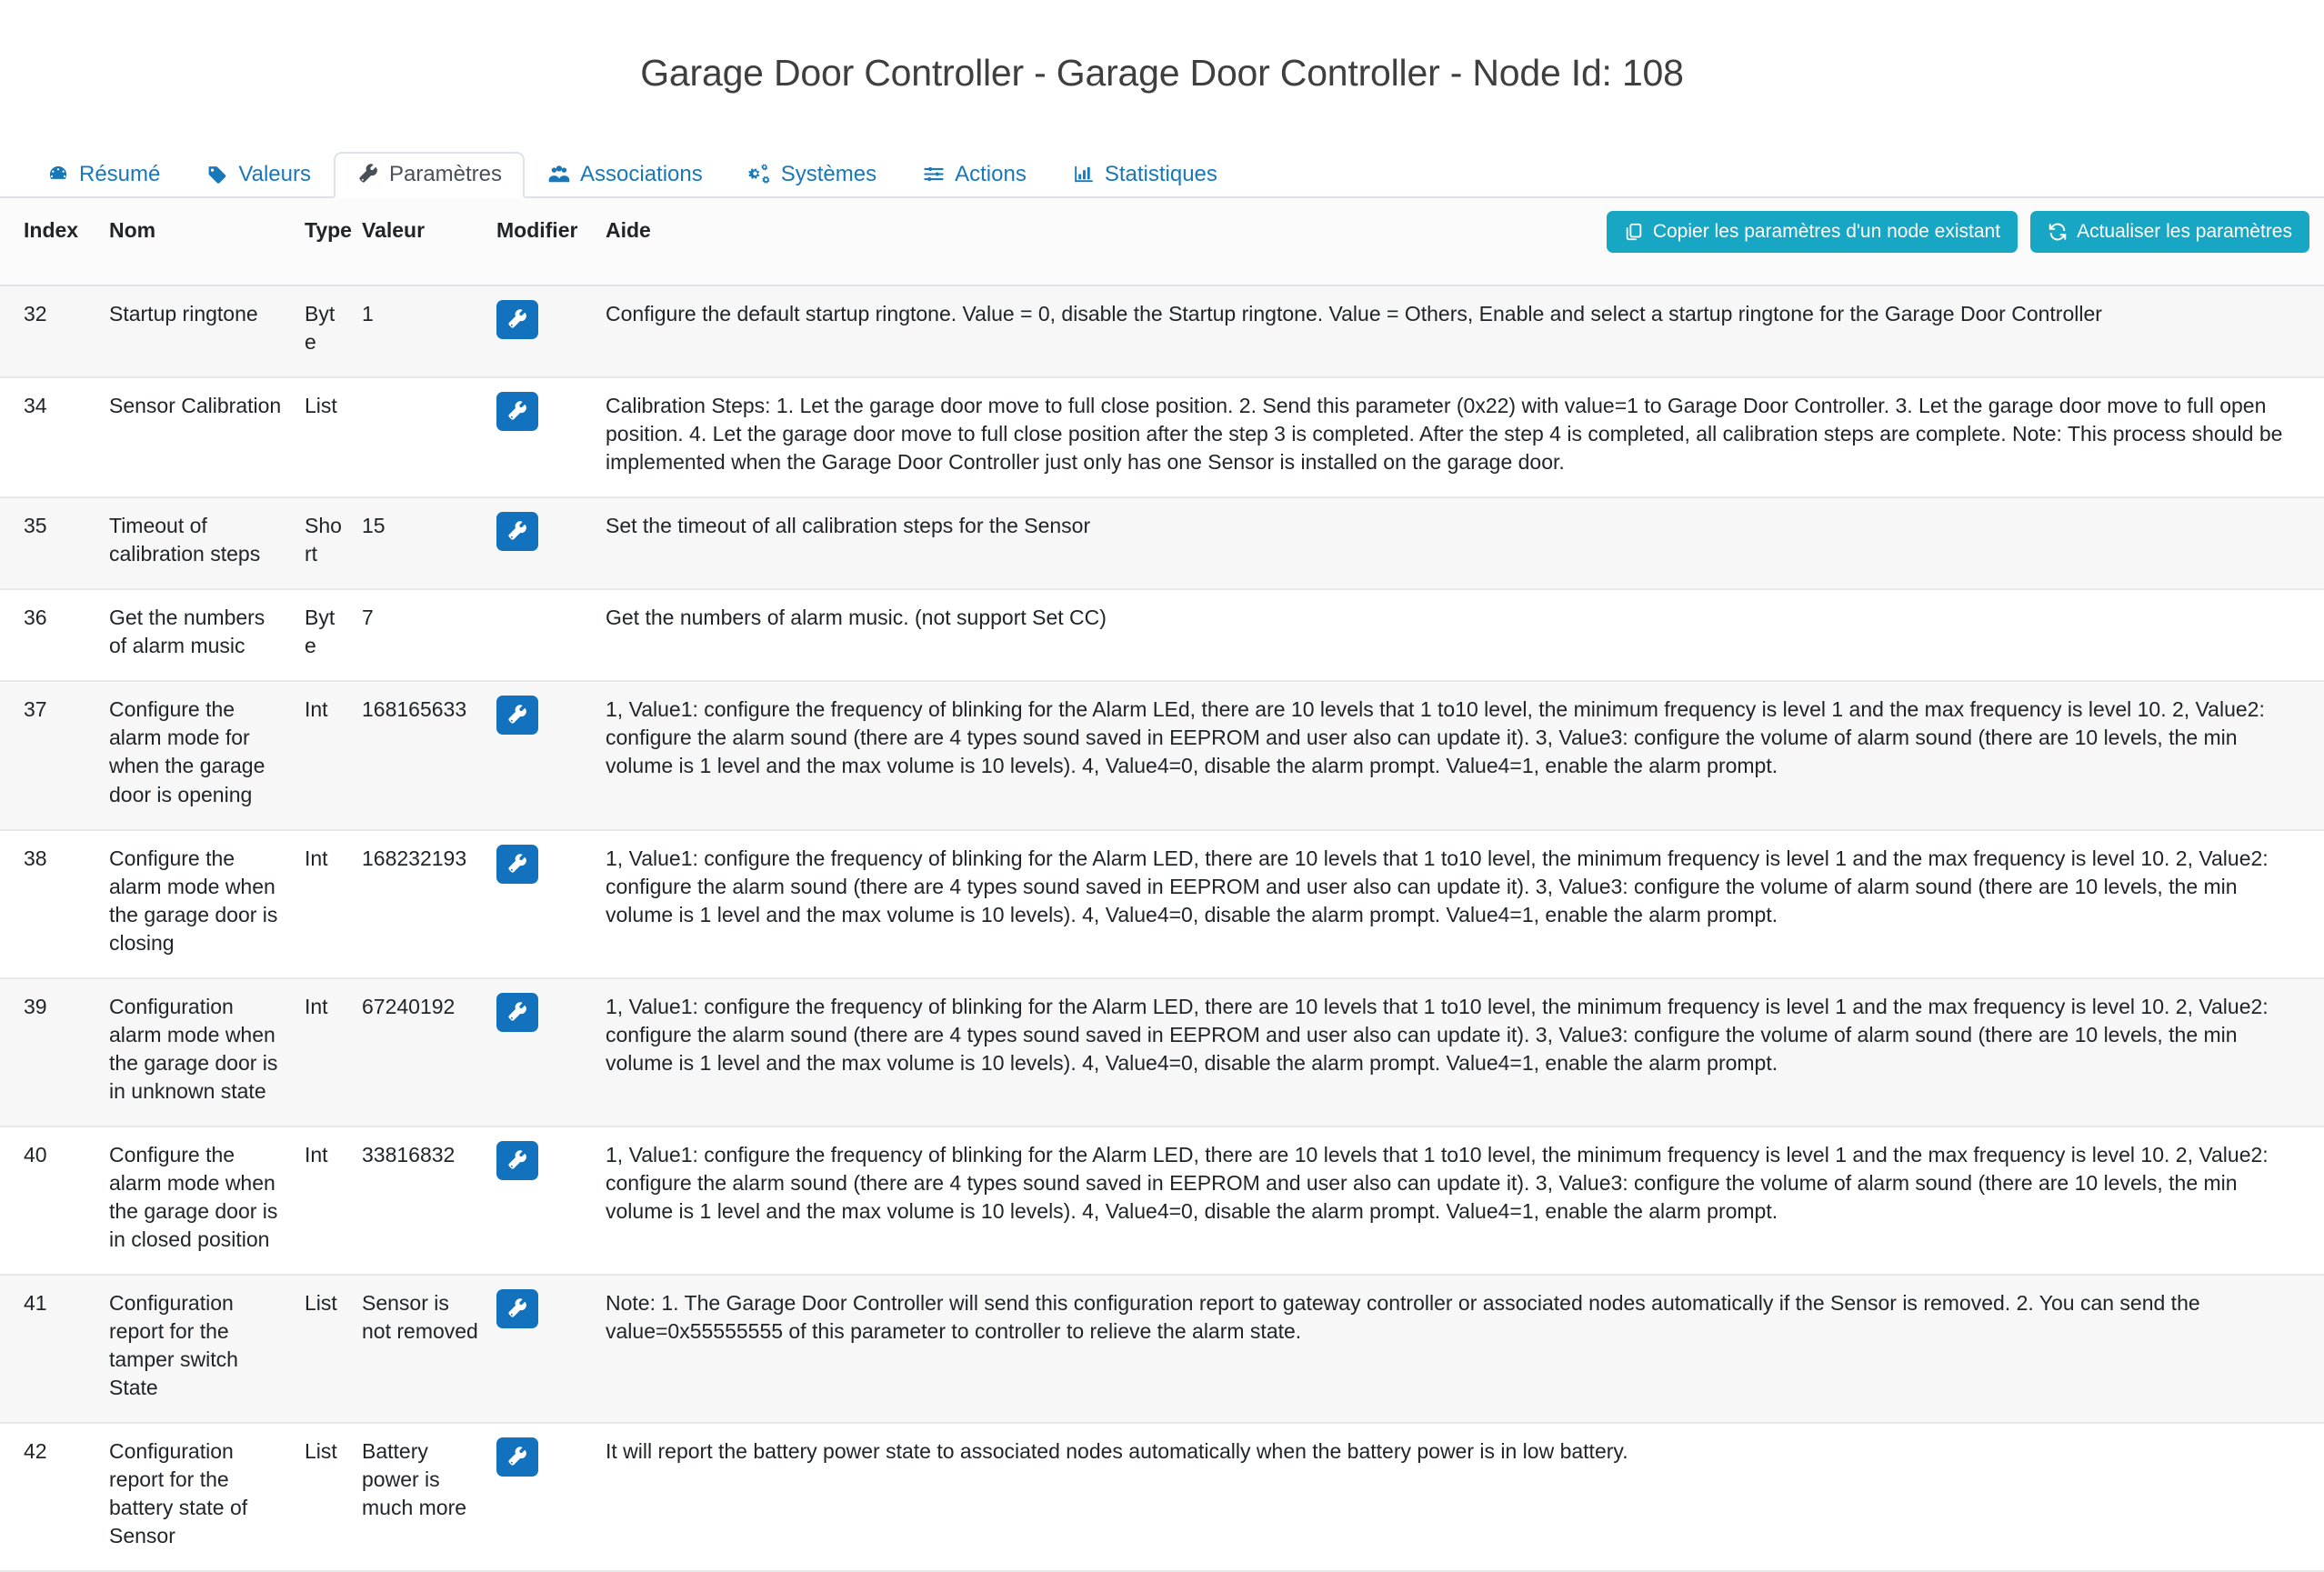 This screenshot has height=1572, width=2324. Describe the element at coordinates (217, 174) in the screenshot. I see `tag-icon` at that location.